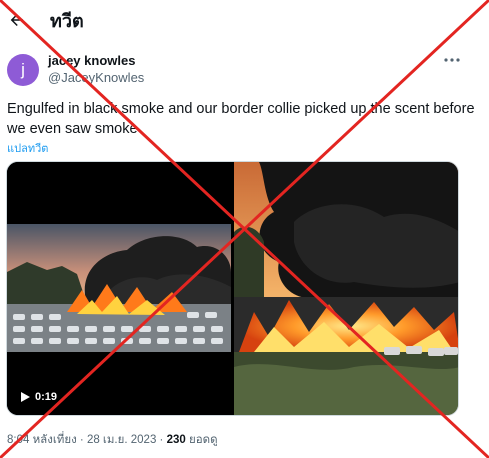 Image resolution: width=489 pixels, height=458 pixels. What do you see at coordinates (452, 60) in the screenshot?
I see `more-options-icon` at bounding box center [452, 60].